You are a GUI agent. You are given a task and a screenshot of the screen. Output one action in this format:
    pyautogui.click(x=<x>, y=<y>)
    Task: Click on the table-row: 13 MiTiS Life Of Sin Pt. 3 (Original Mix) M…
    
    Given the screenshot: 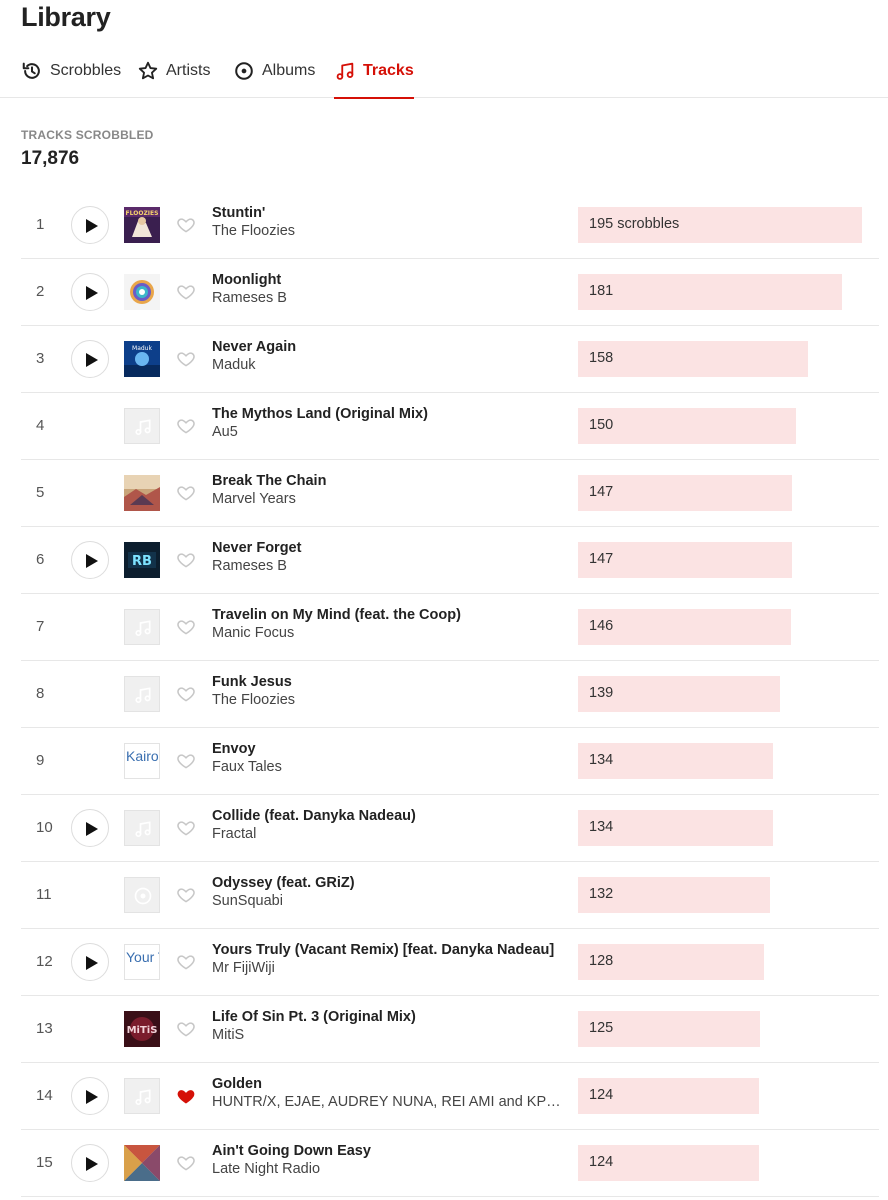 What is the action you would take?
    pyautogui.click(x=450, y=1029)
    